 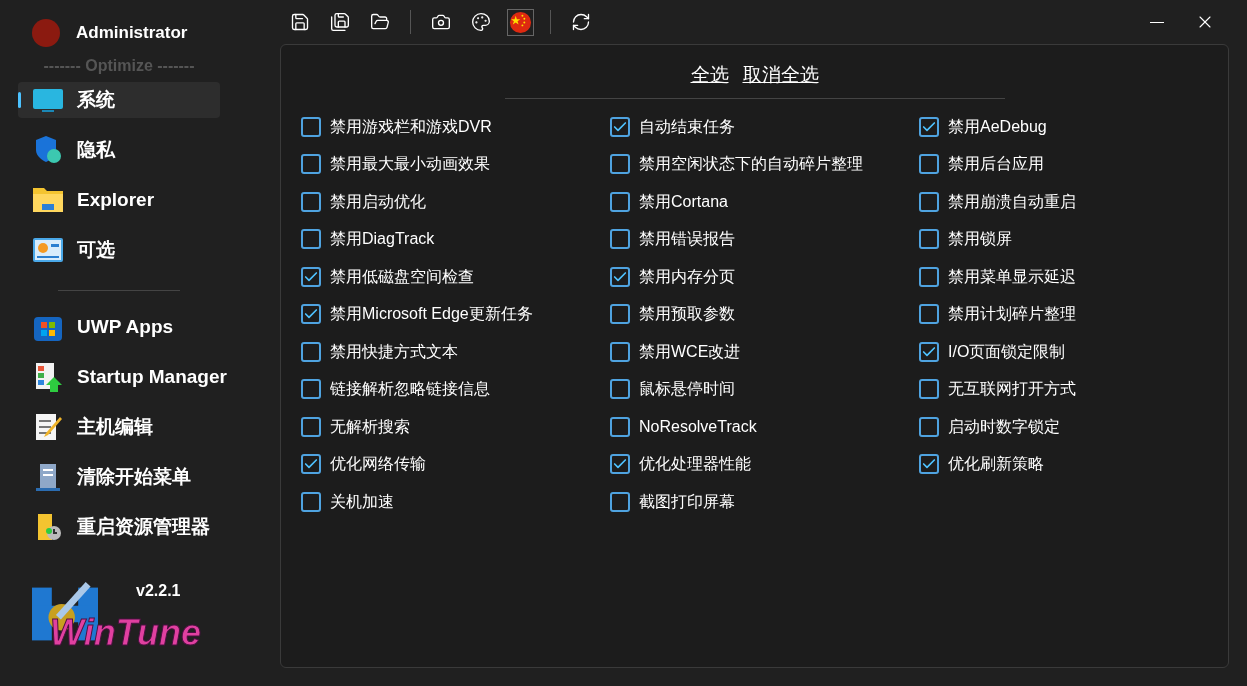 I want to click on option-label: 禁用启动优化, so click(x=378, y=201).